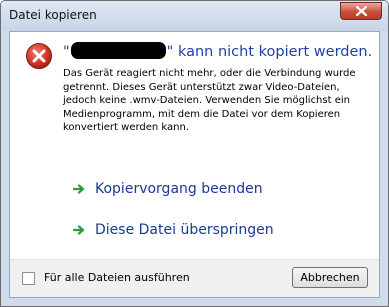 The height and width of the screenshot is (307, 389). Describe the element at coordinates (117, 277) in the screenshot. I see `apply-to-all-label: Für alle Dateien ausführen` at that location.